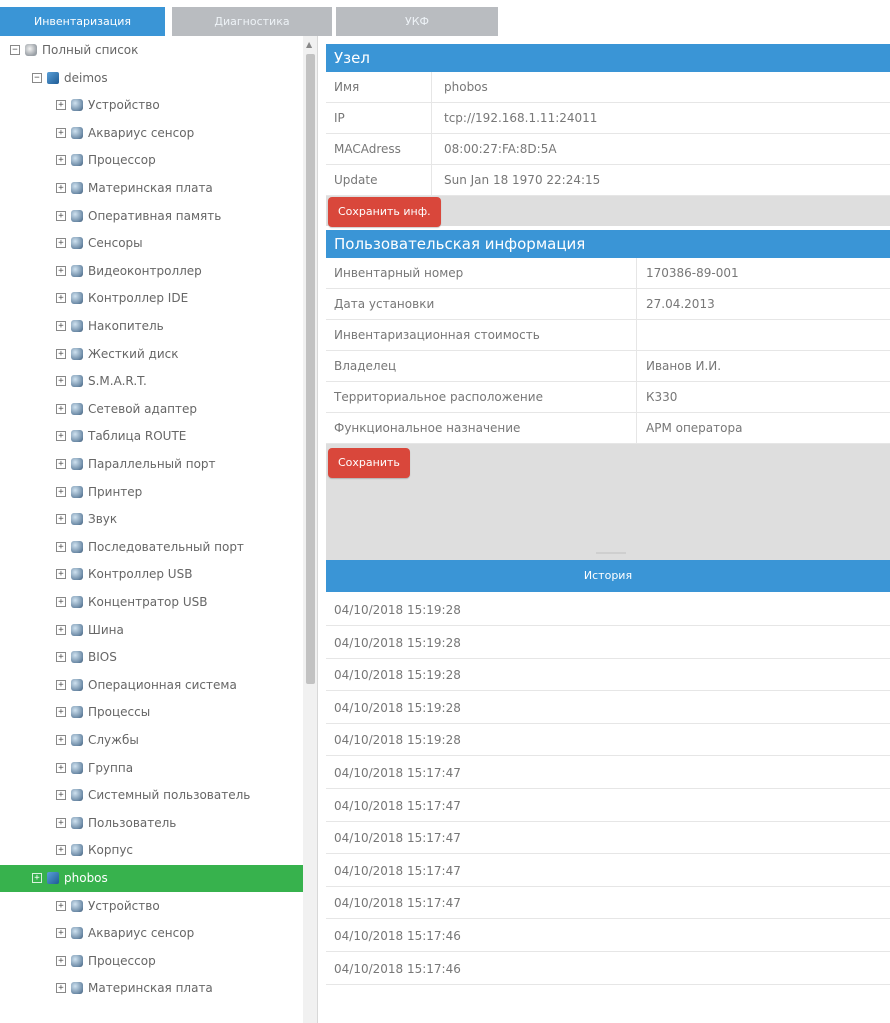 The image size is (890, 1023). I want to click on tree-item: + Контроллер IDE, so click(151, 298).